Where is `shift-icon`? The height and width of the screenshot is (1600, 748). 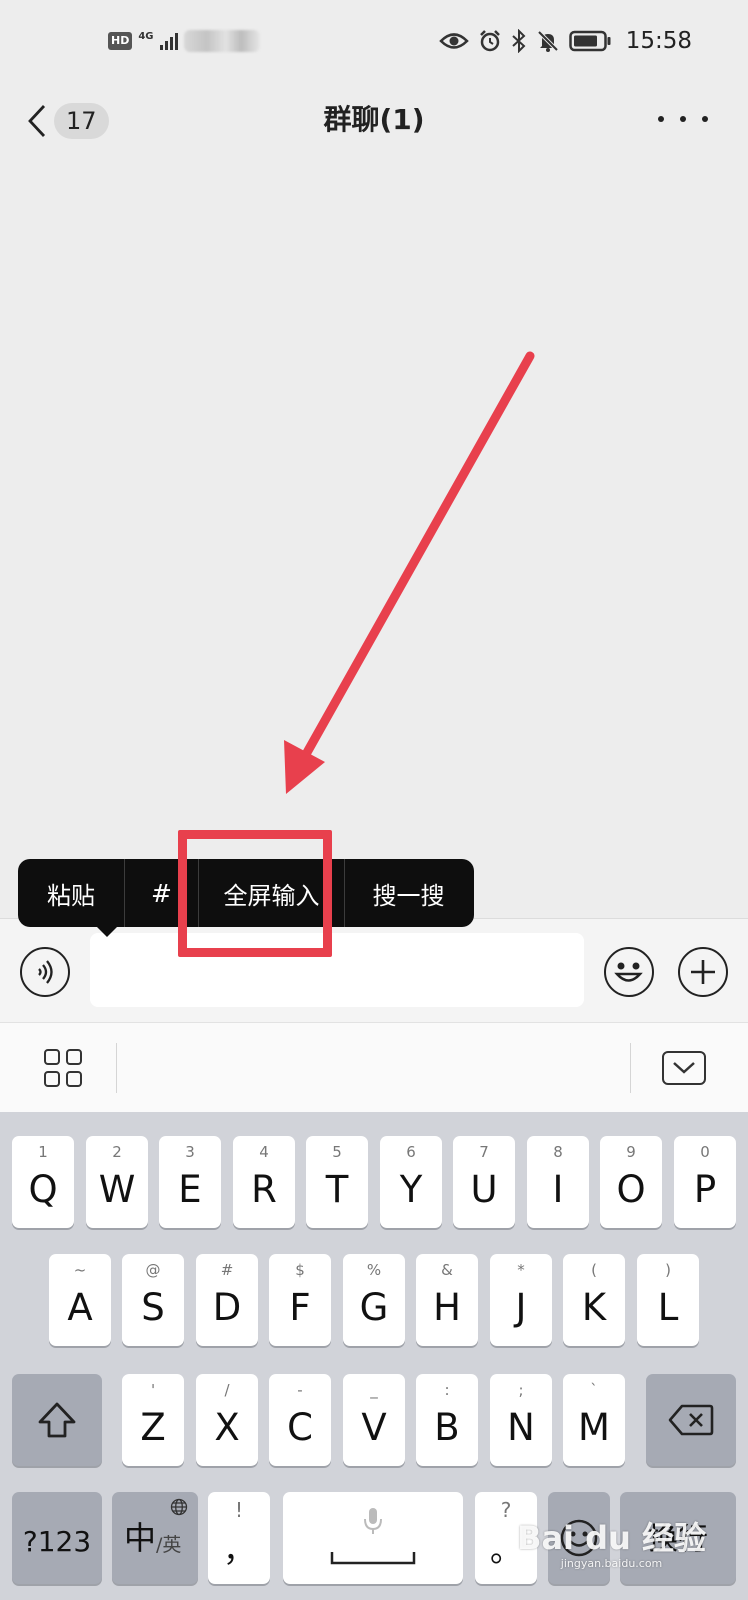
shift-icon is located at coordinates (57, 1420).